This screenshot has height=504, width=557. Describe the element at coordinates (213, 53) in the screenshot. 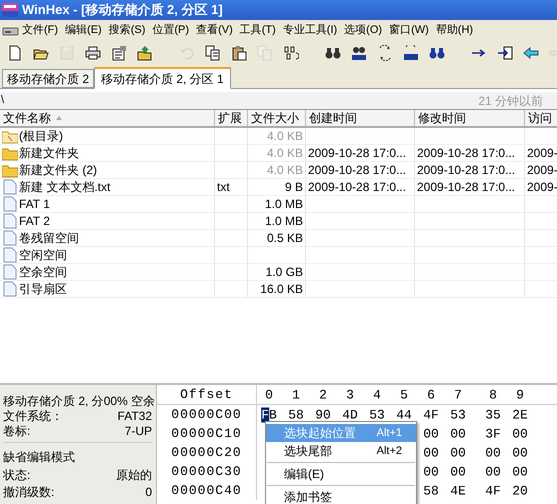

I see `copy-icon` at that location.